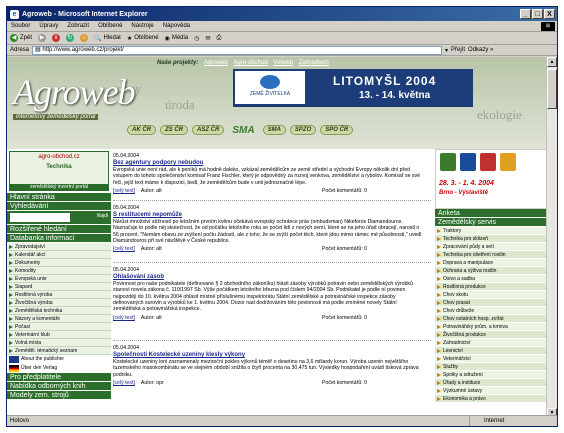  I want to click on databank-item: Zemědělská technika, so click(59, 311).